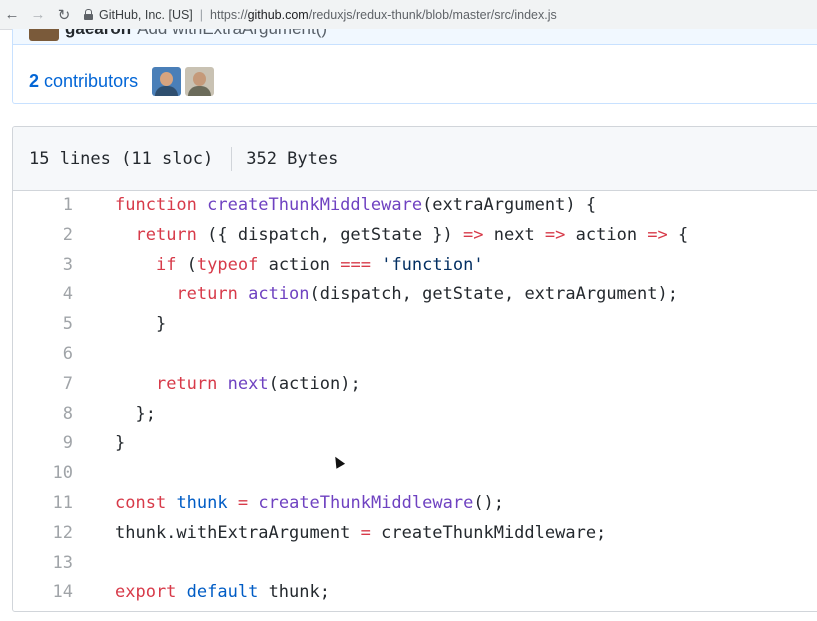 Image resolution: width=817 pixels, height=621 pixels. I want to click on code-token: typeof, so click(227, 264).